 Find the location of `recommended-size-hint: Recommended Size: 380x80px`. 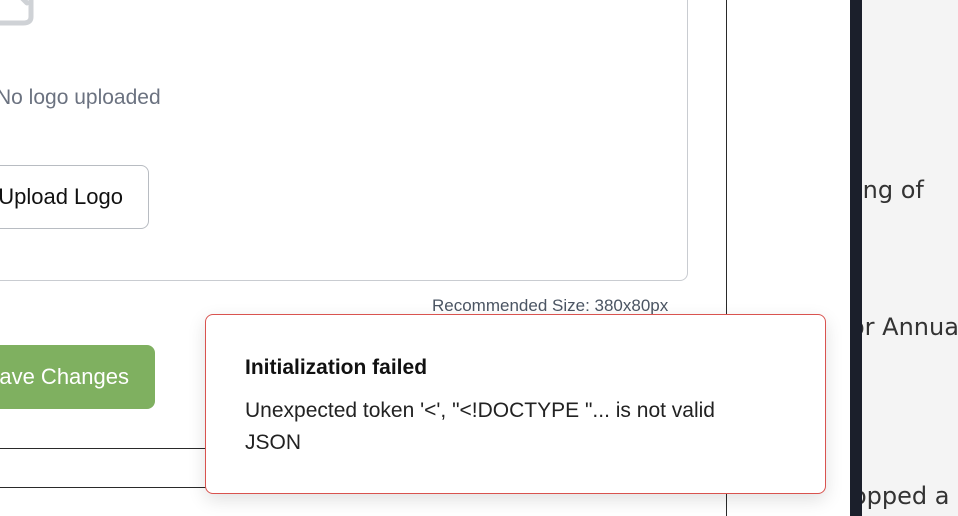

recommended-size-hint: Recommended Size: 380x80px is located at coordinates (550, 305).